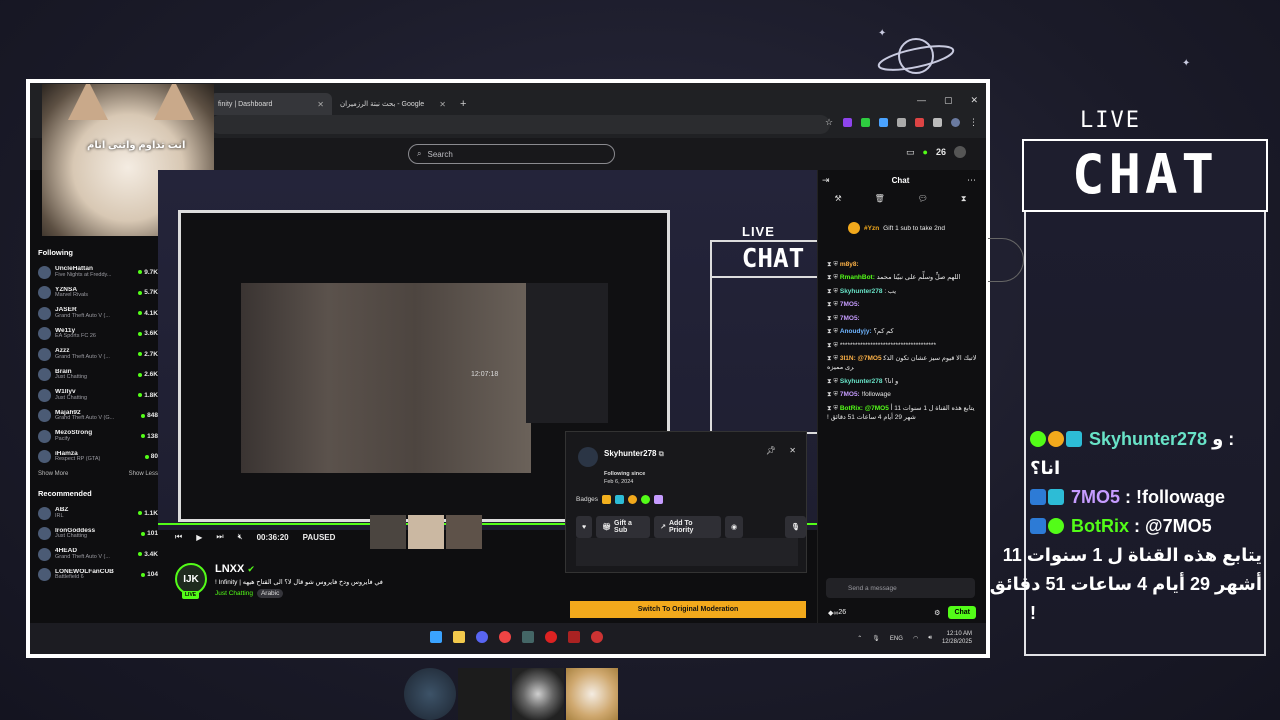 The width and height of the screenshot is (1280, 720). What do you see at coordinates (849, 264) in the screenshot?
I see `chat-username: m8y8:` at bounding box center [849, 264].